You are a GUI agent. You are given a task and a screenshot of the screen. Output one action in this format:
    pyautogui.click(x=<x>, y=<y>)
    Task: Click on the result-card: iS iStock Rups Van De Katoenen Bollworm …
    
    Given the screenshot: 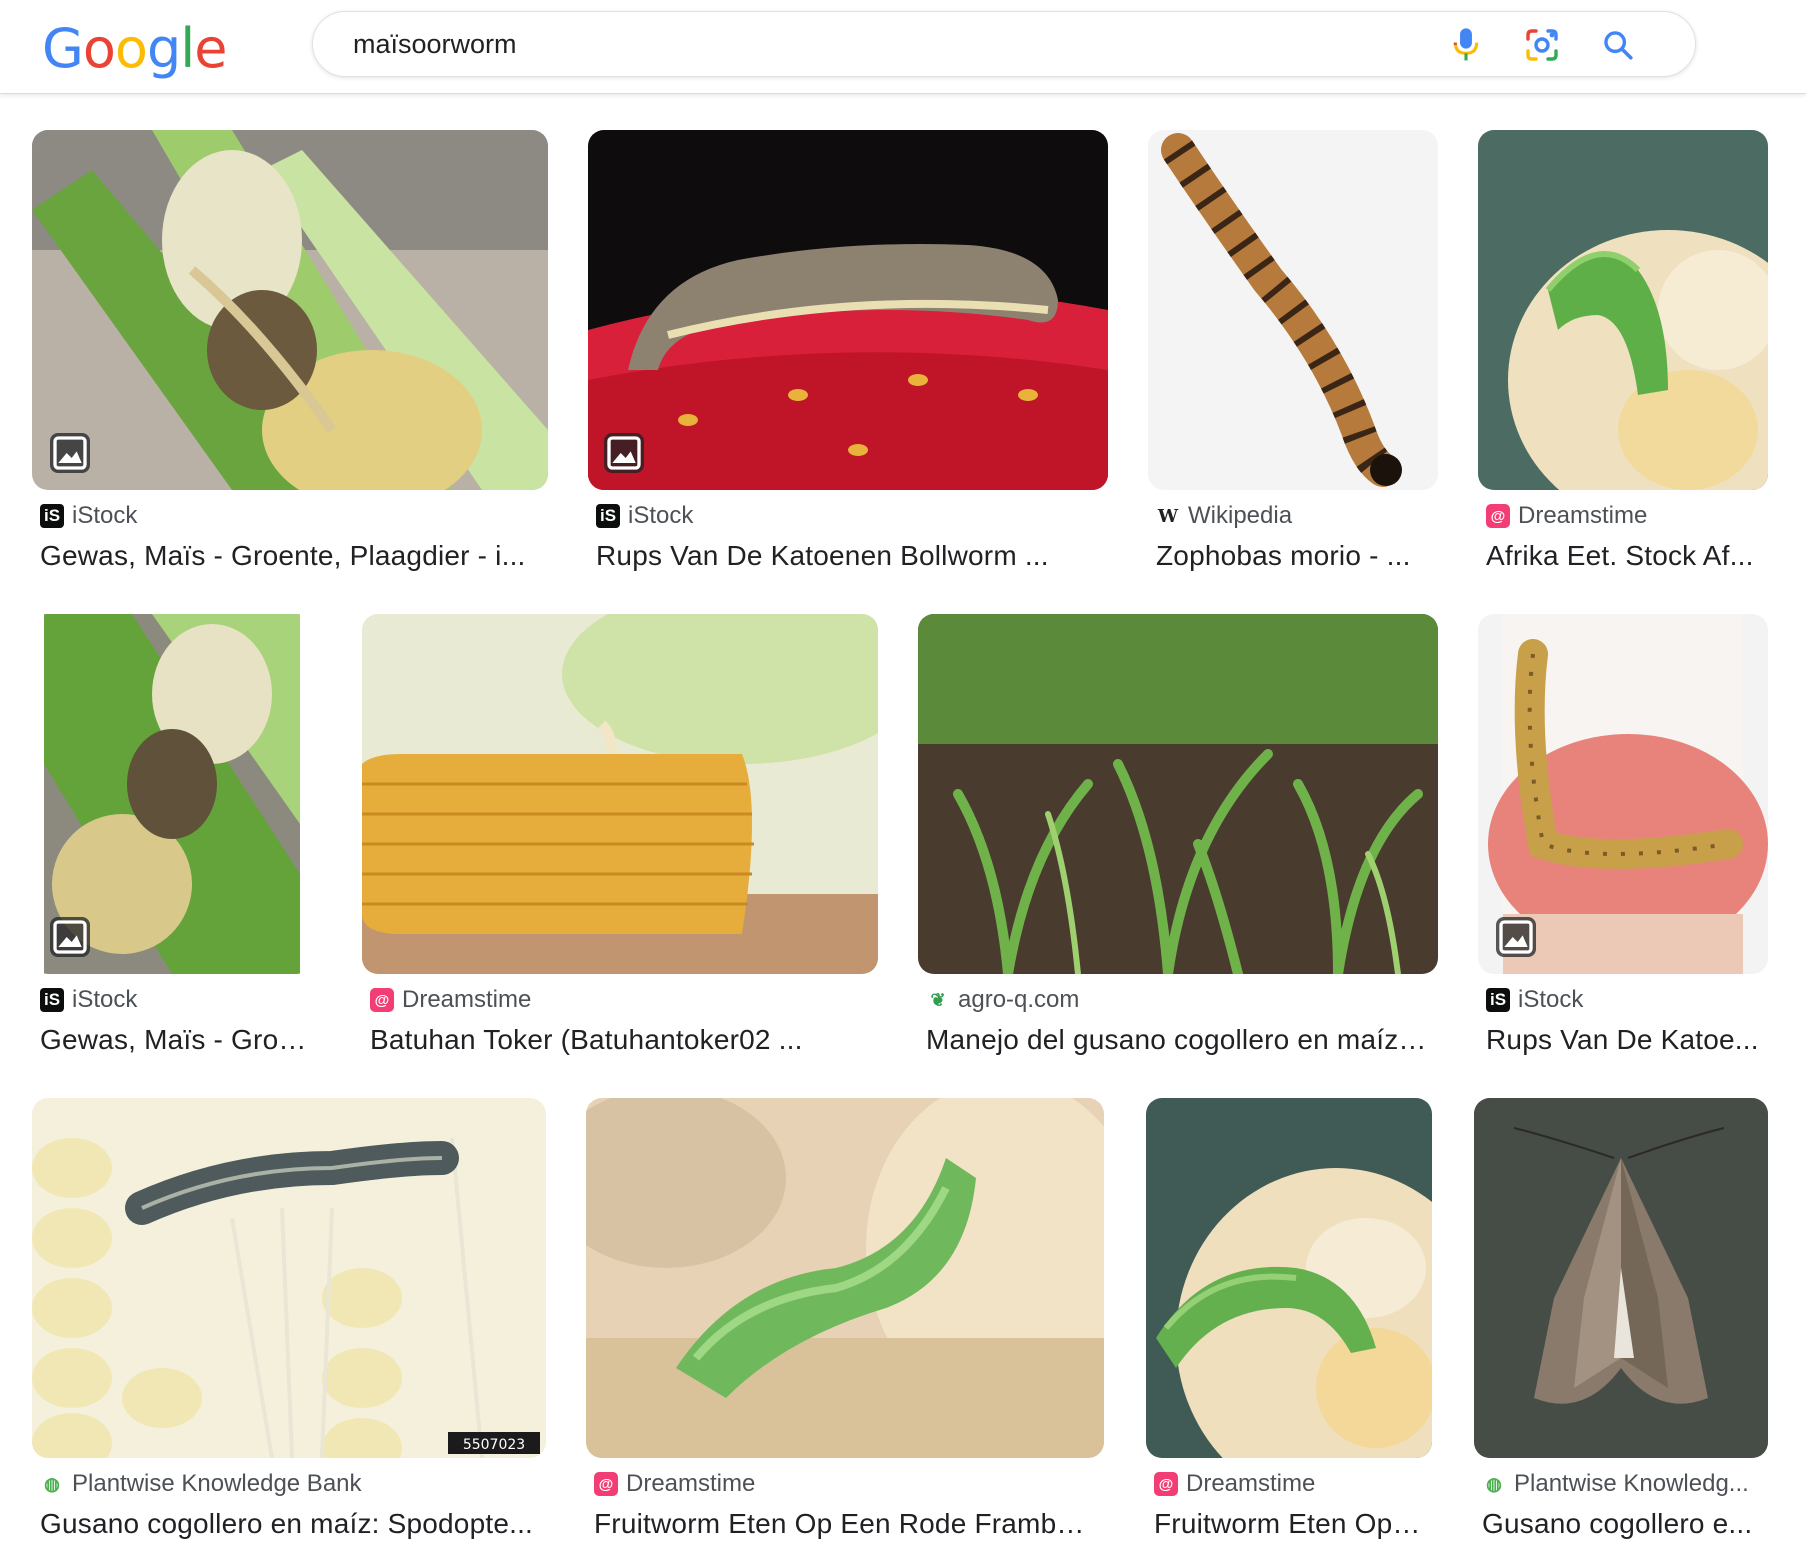 What is the action you would take?
    pyautogui.click(x=848, y=355)
    